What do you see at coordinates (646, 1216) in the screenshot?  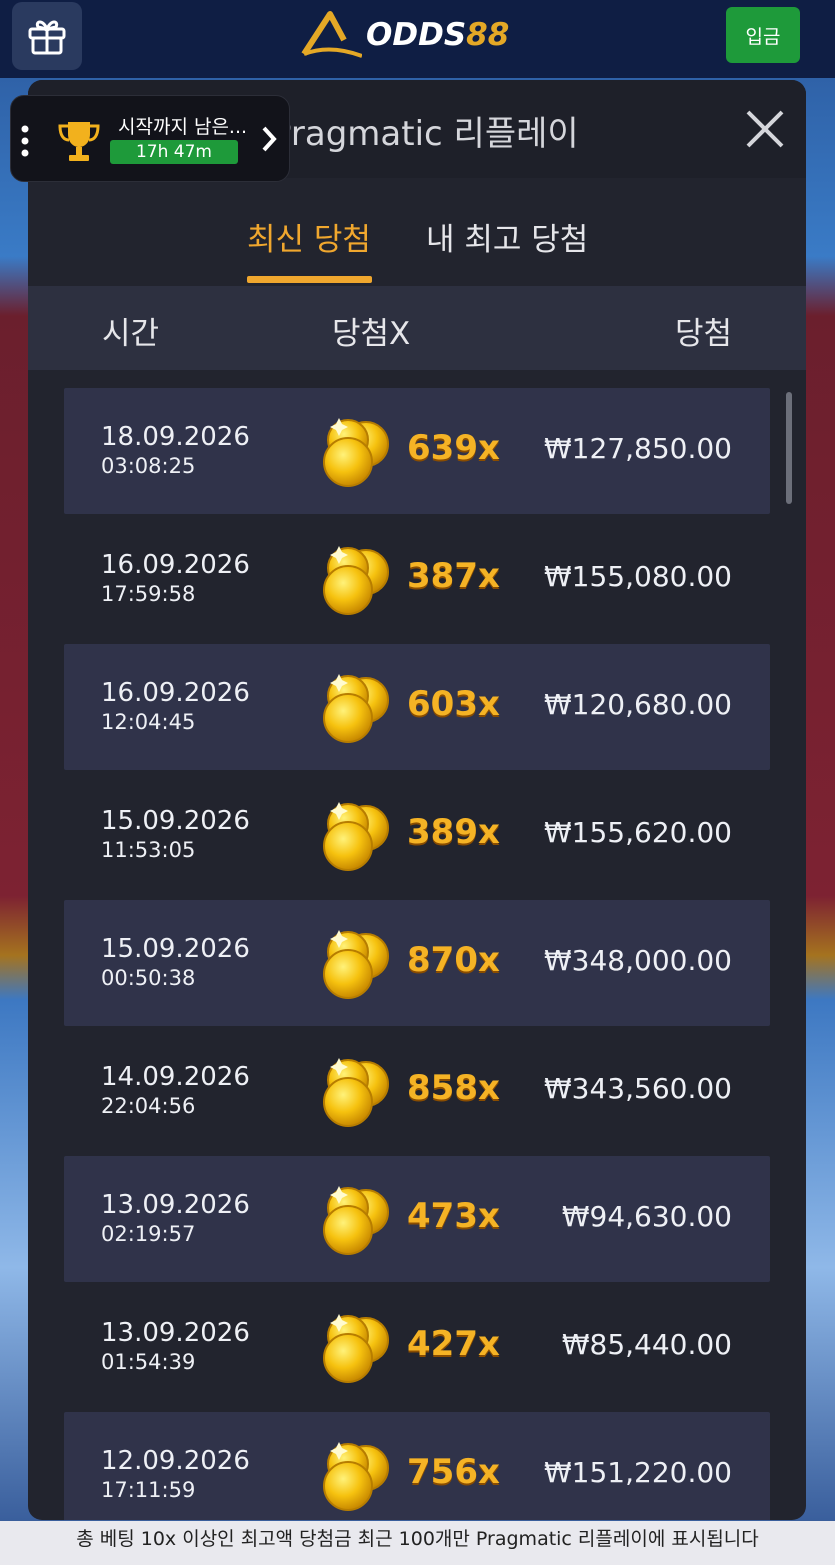 I see `row-amount: ₩94,630.00` at bounding box center [646, 1216].